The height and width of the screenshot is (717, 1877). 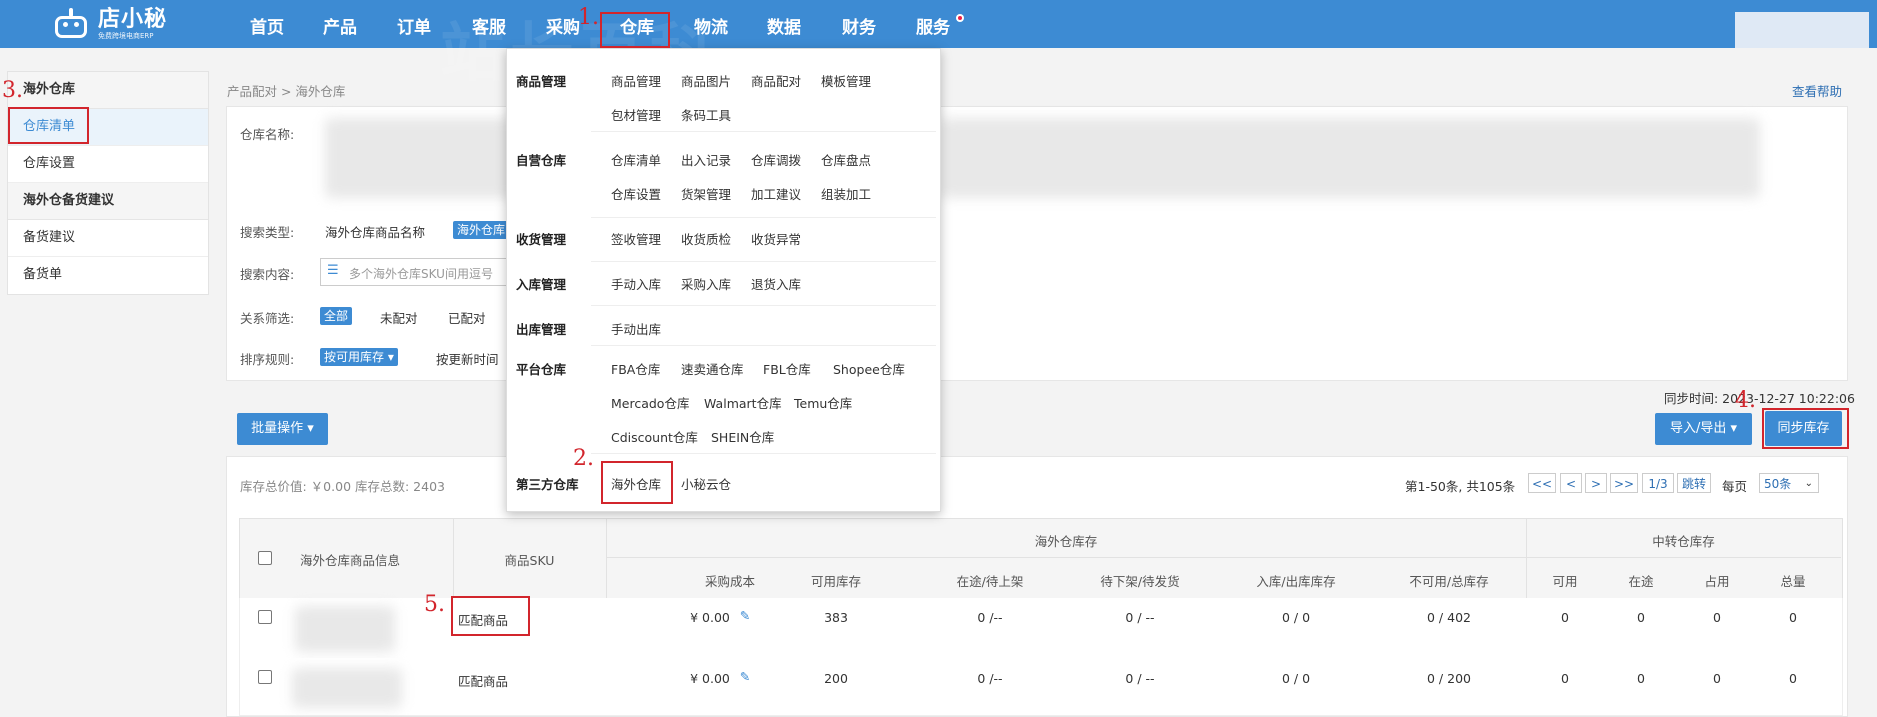 I want to click on dd-item: 小秘云仓, so click(x=706, y=483).